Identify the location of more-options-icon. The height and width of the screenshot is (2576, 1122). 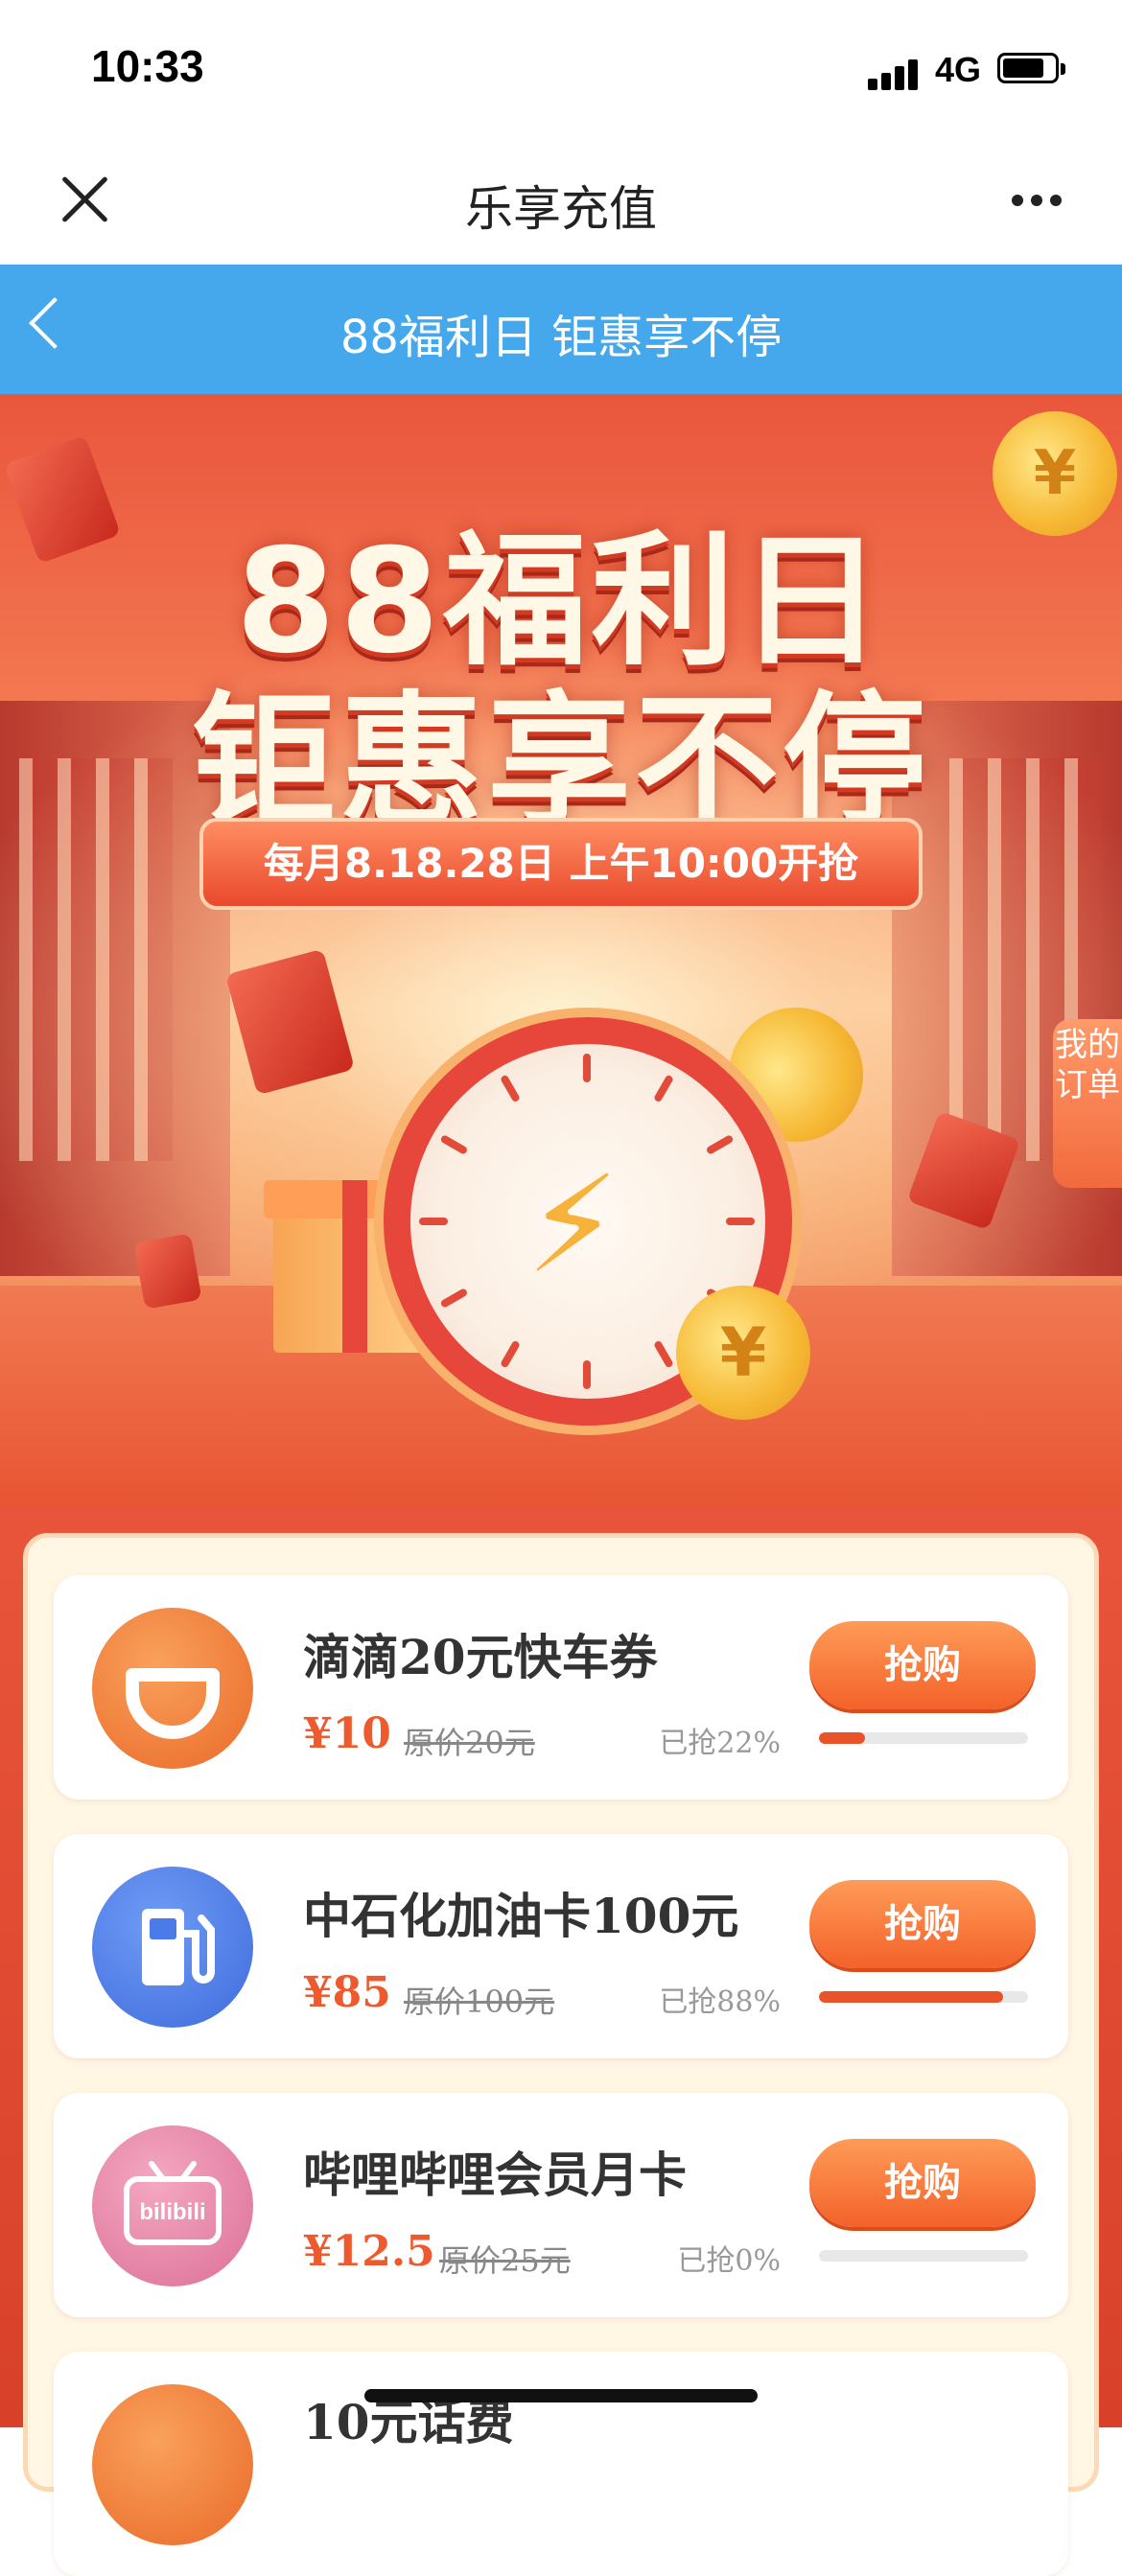
(1040, 201).